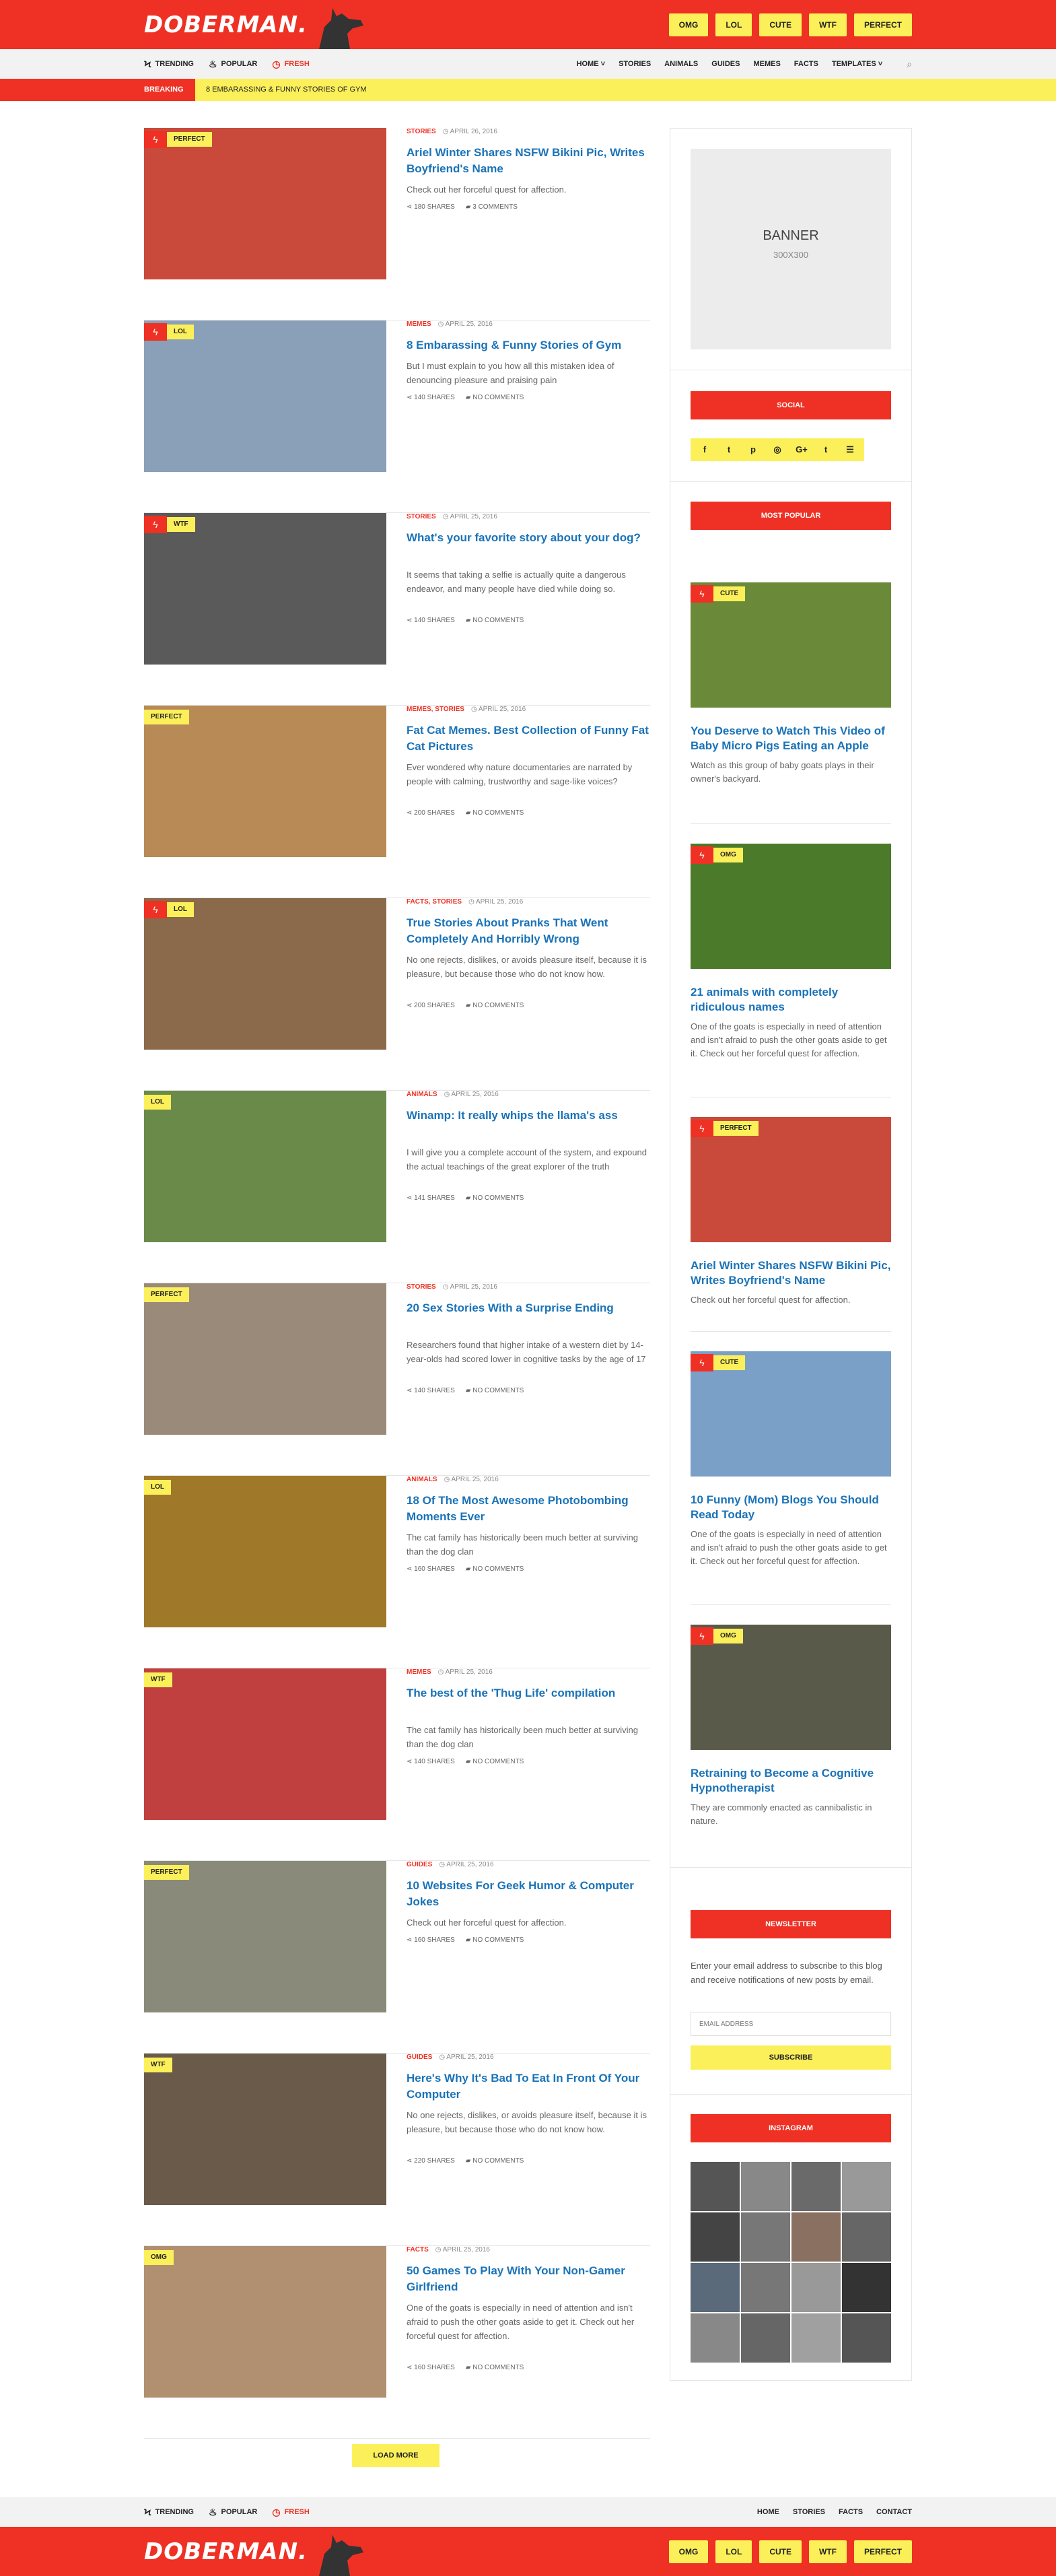 This screenshot has height=2576, width=1056. What do you see at coordinates (734, 2551) in the screenshot?
I see `footer-category-button-lol: LOL` at bounding box center [734, 2551].